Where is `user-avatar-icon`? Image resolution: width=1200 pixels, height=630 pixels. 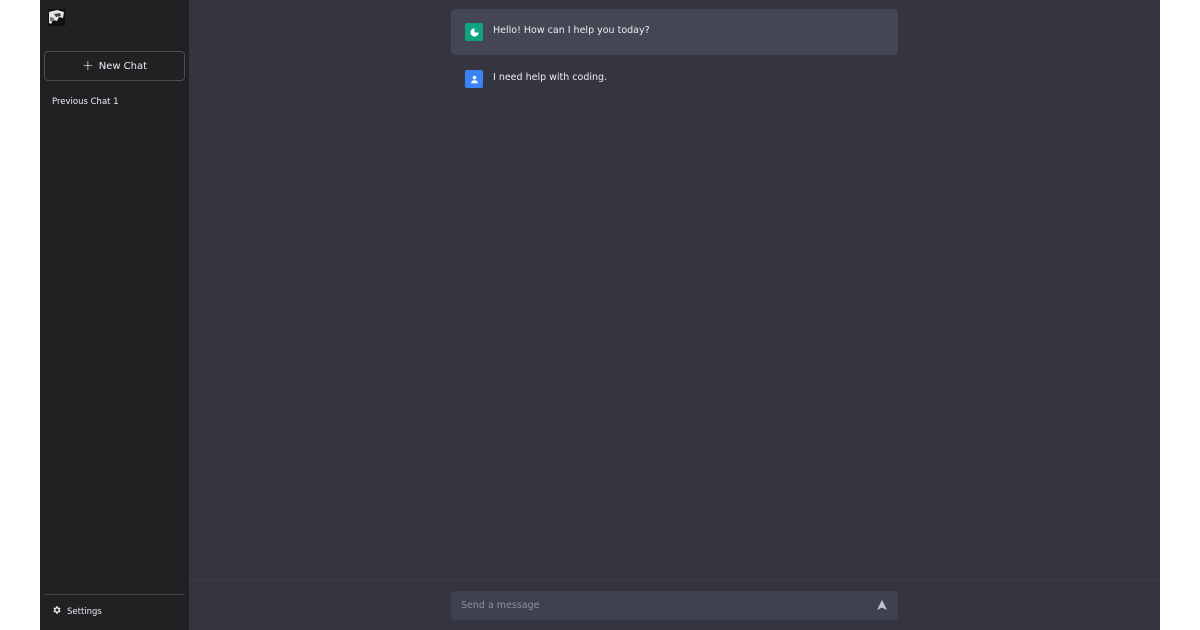
user-avatar-icon is located at coordinates (474, 79).